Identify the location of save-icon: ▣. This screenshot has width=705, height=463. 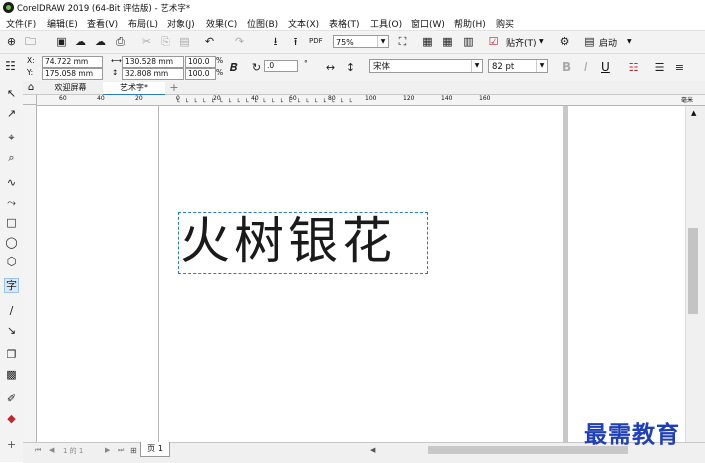
(61, 41).